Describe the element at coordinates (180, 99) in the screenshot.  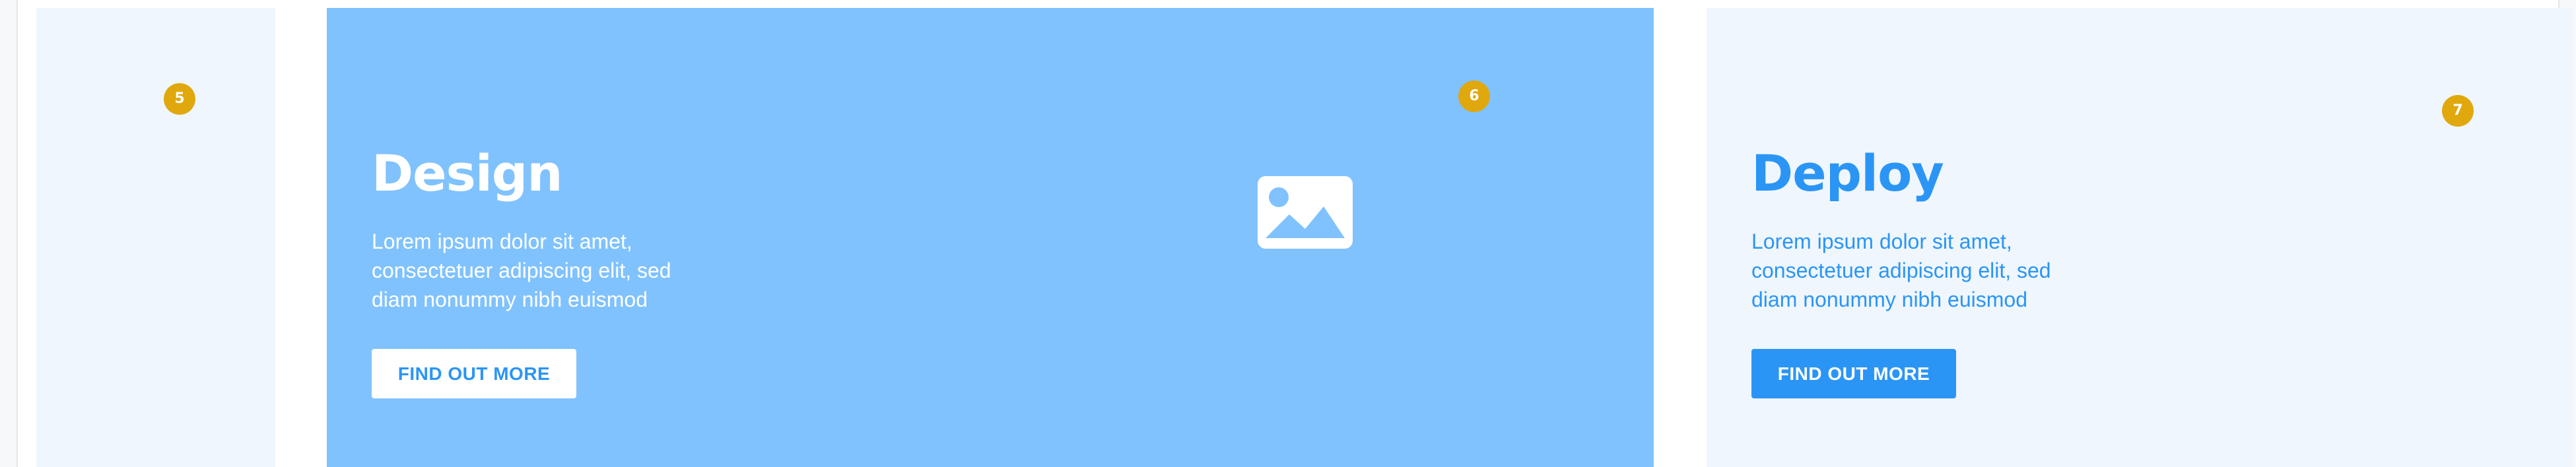
I see `slide-badge: 5` at that location.